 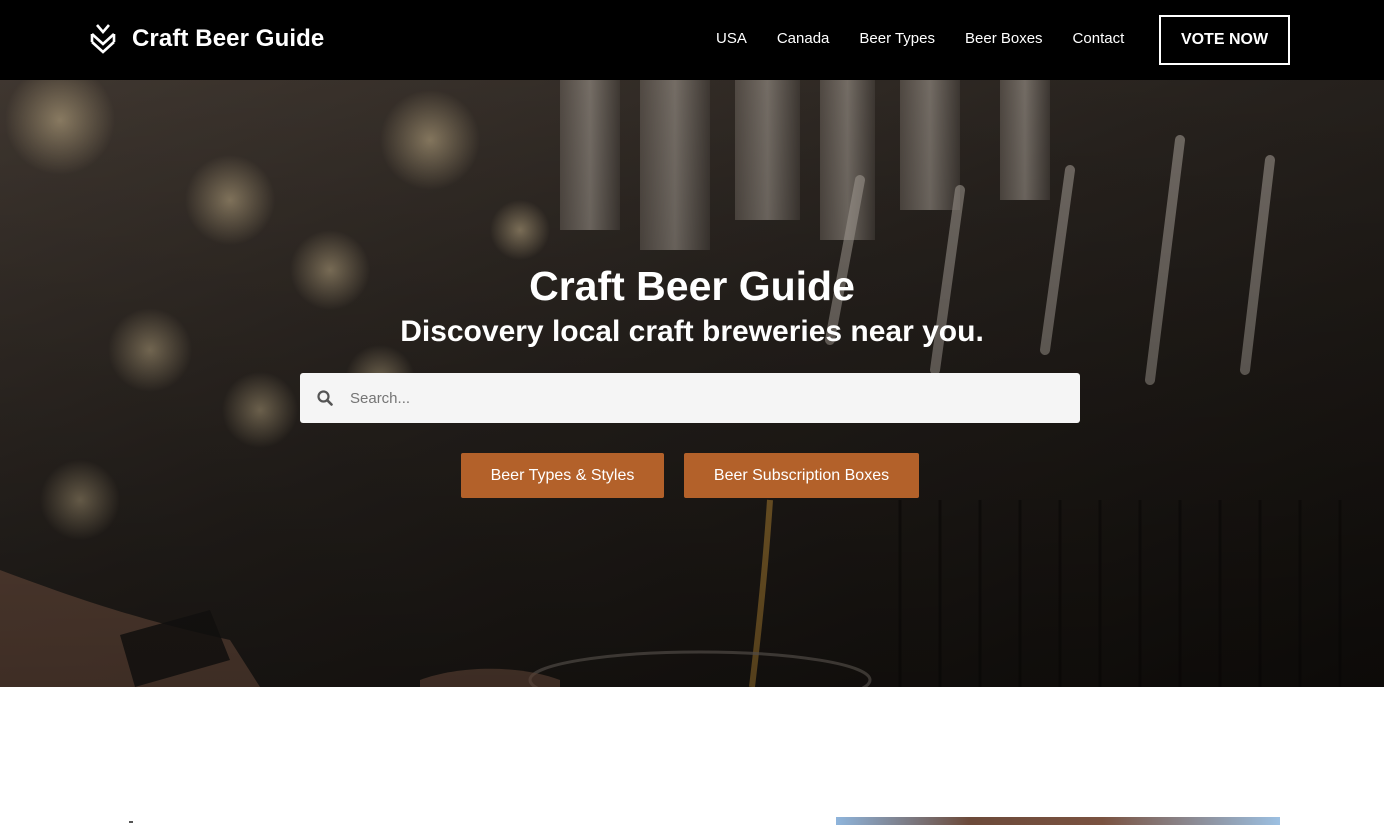 I want to click on nav-item-beer-boxes: Beer Boxes, so click(x=1004, y=38).